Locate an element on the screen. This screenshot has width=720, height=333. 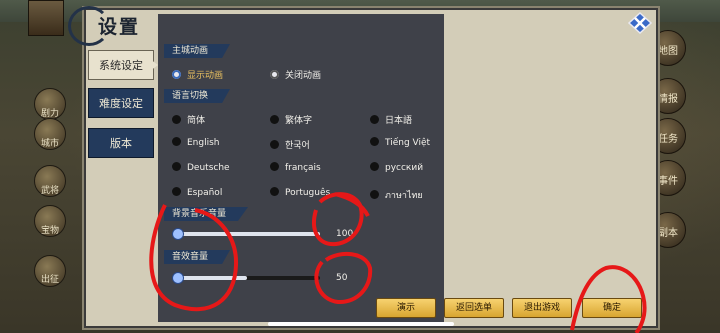
option-hide-animation: 关闭动画 is located at coordinates (295, 74).